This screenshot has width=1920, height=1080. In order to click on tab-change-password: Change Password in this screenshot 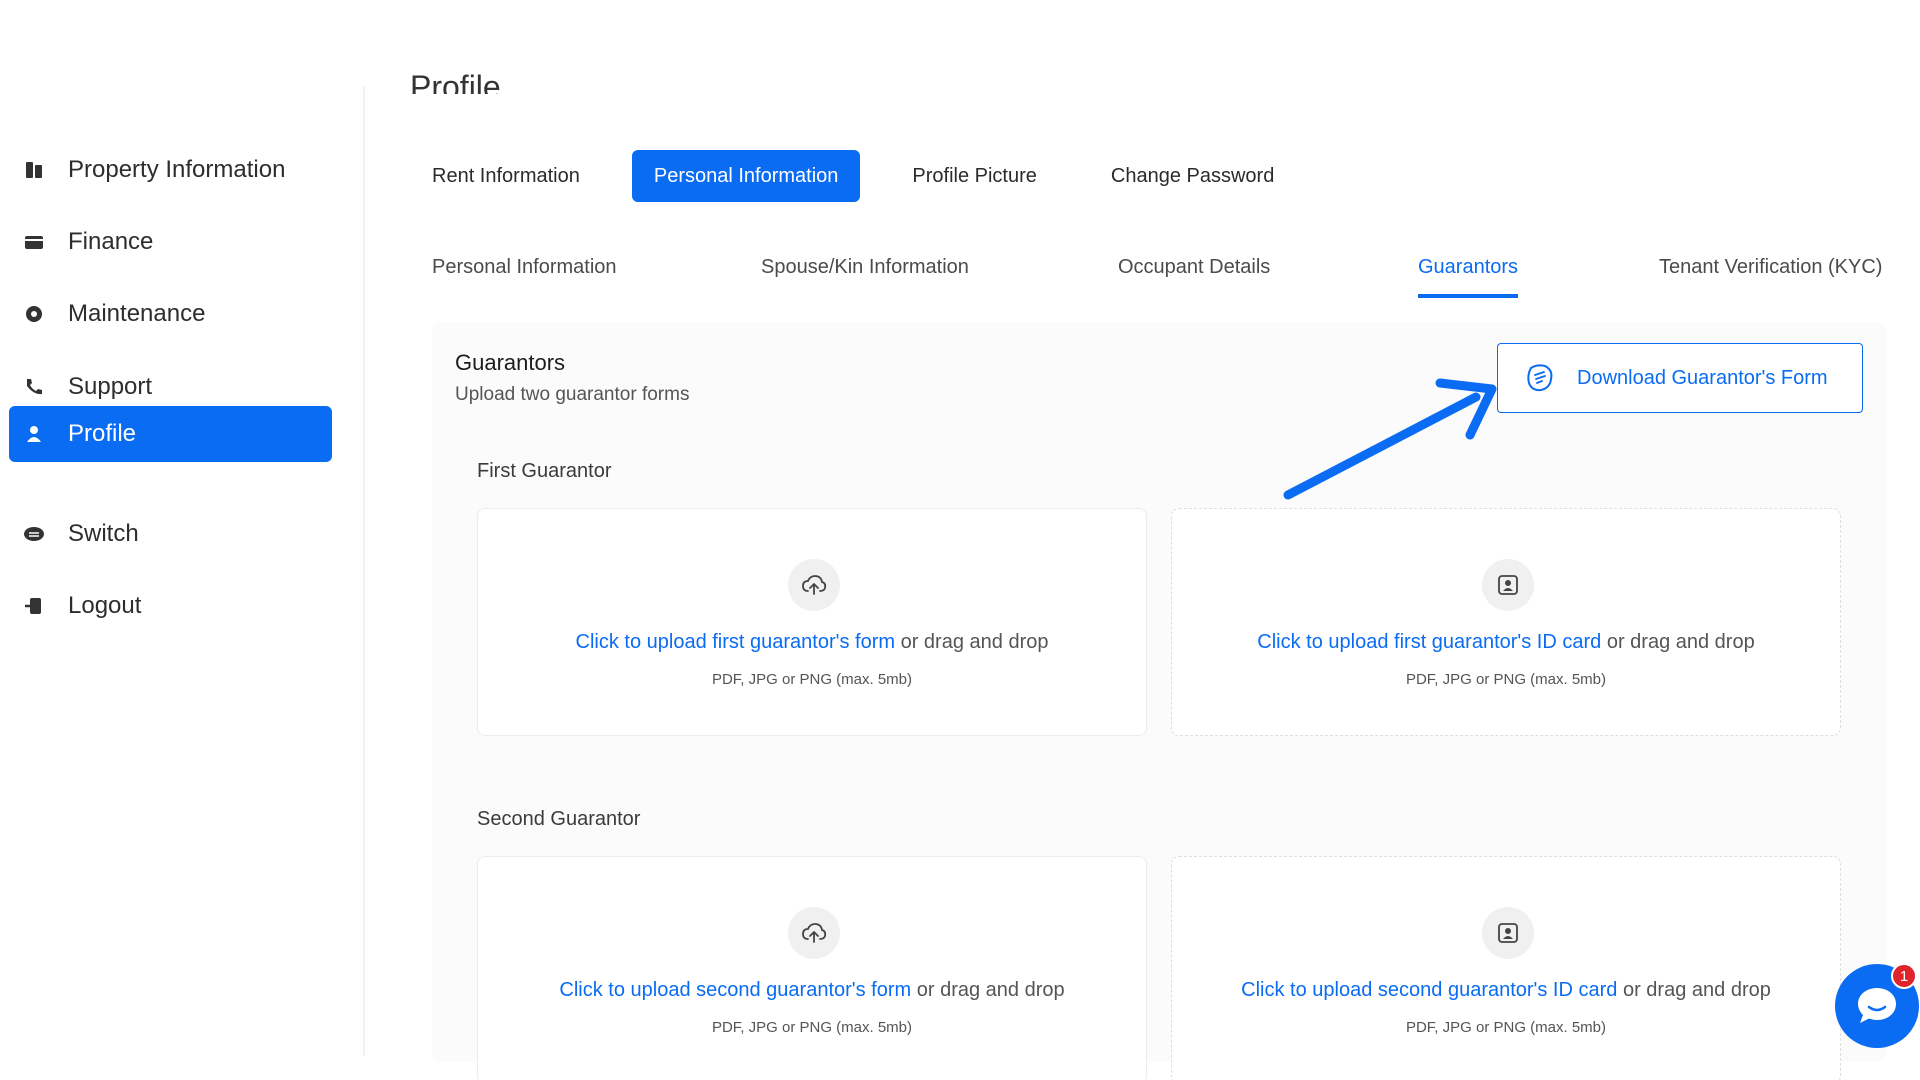, I will do `click(1192, 176)`.